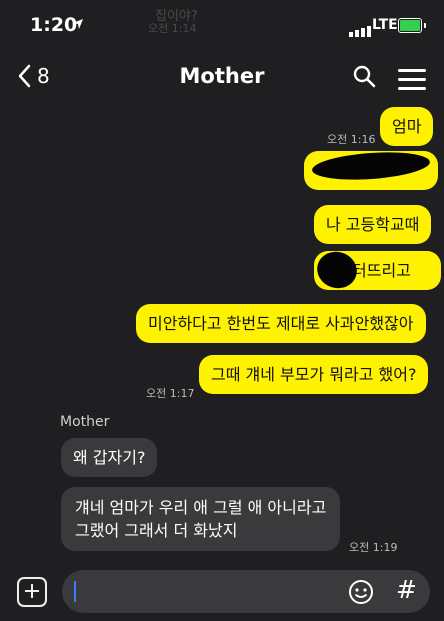  What do you see at coordinates (351, 139) in the screenshot?
I see `message-time: 오전 1:16` at bounding box center [351, 139].